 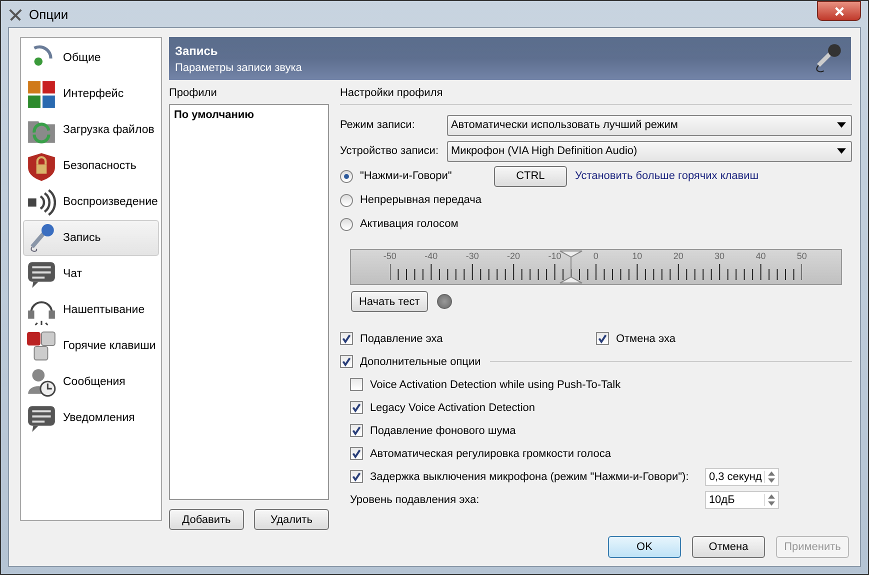 I want to click on sidebar-item: Запись, so click(x=91, y=238).